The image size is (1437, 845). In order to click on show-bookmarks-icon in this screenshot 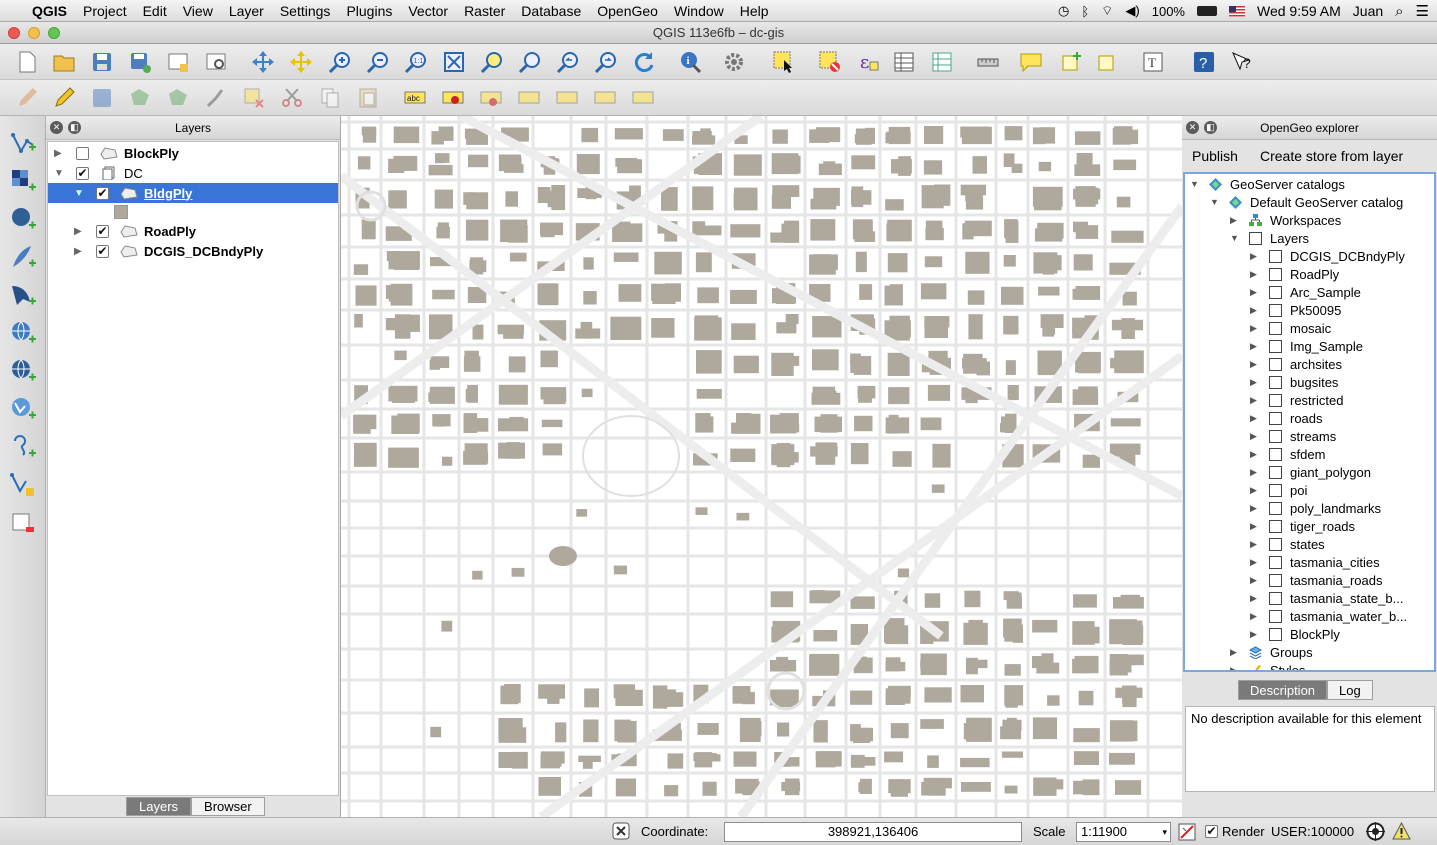, I will do `click(1107, 62)`.